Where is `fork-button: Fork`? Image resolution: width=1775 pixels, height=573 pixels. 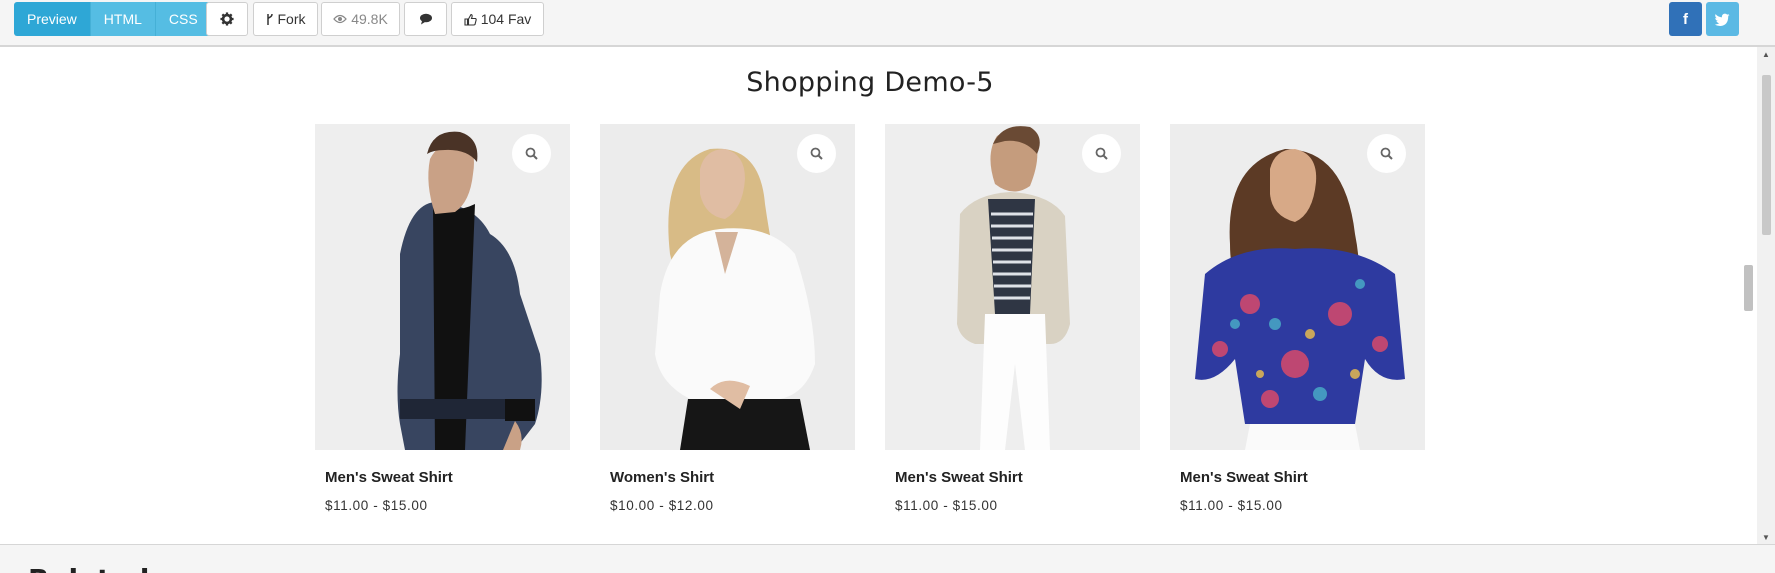
fork-button: Fork is located at coordinates (285, 19).